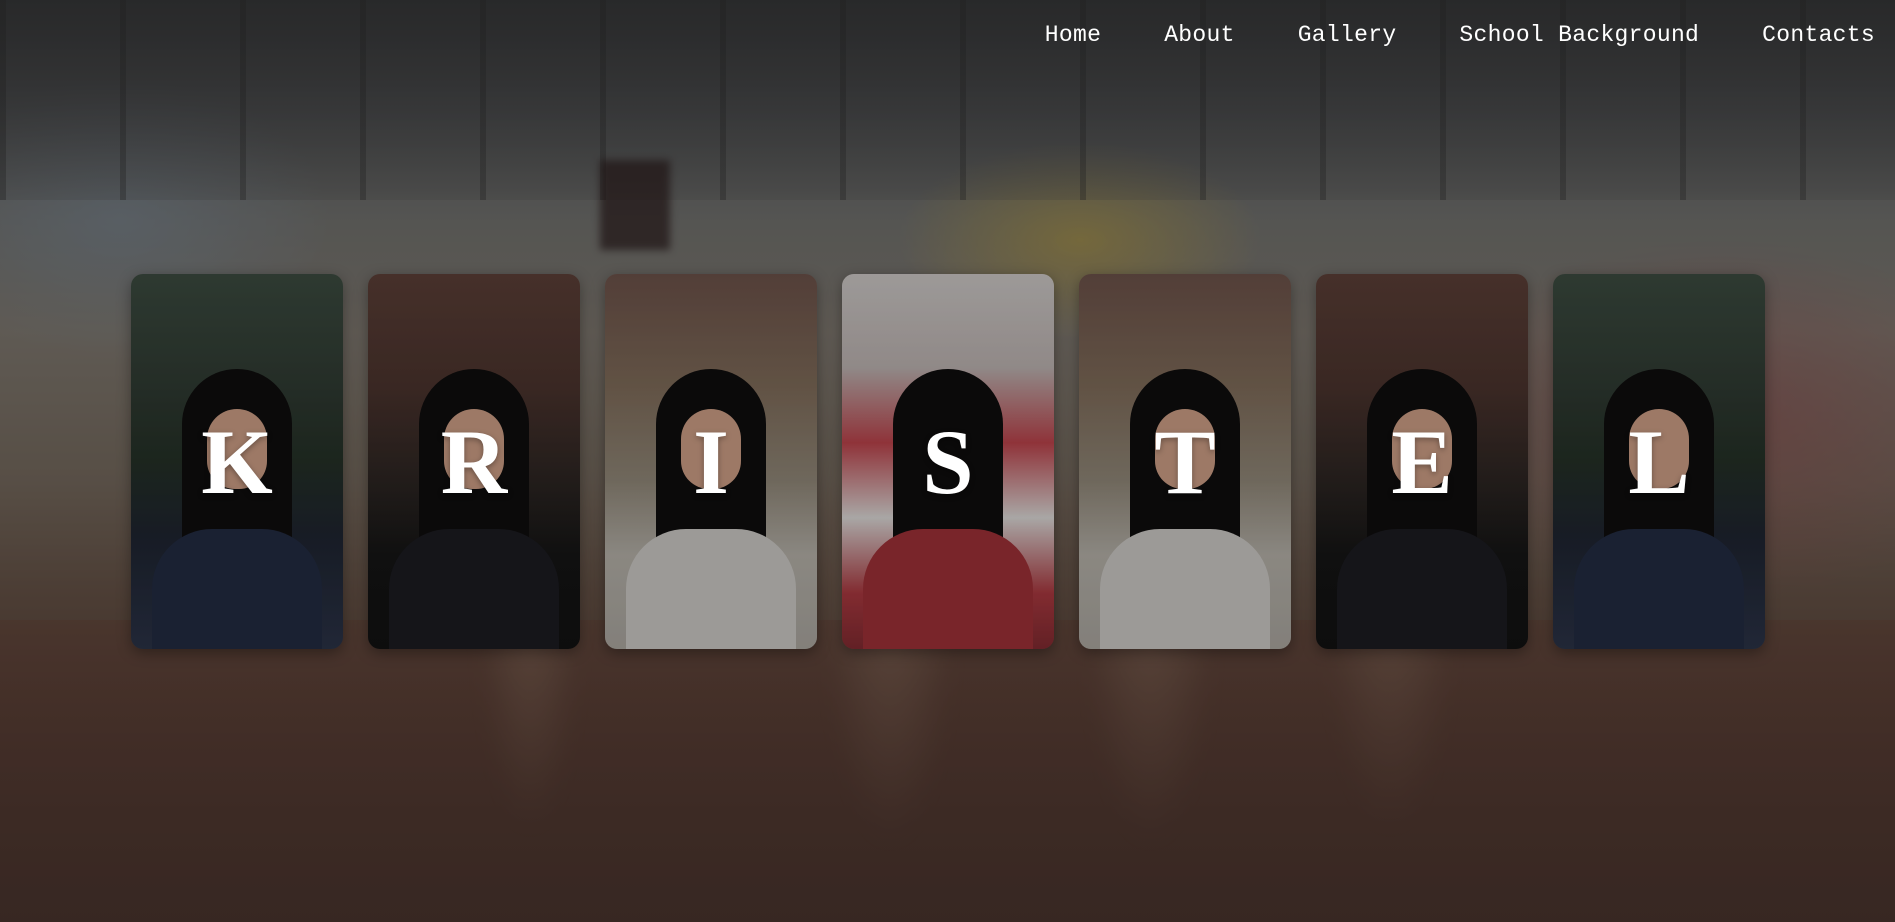 This screenshot has height=922, width=1895. I want to click on letter-card-l: L, so click(1659, 461).